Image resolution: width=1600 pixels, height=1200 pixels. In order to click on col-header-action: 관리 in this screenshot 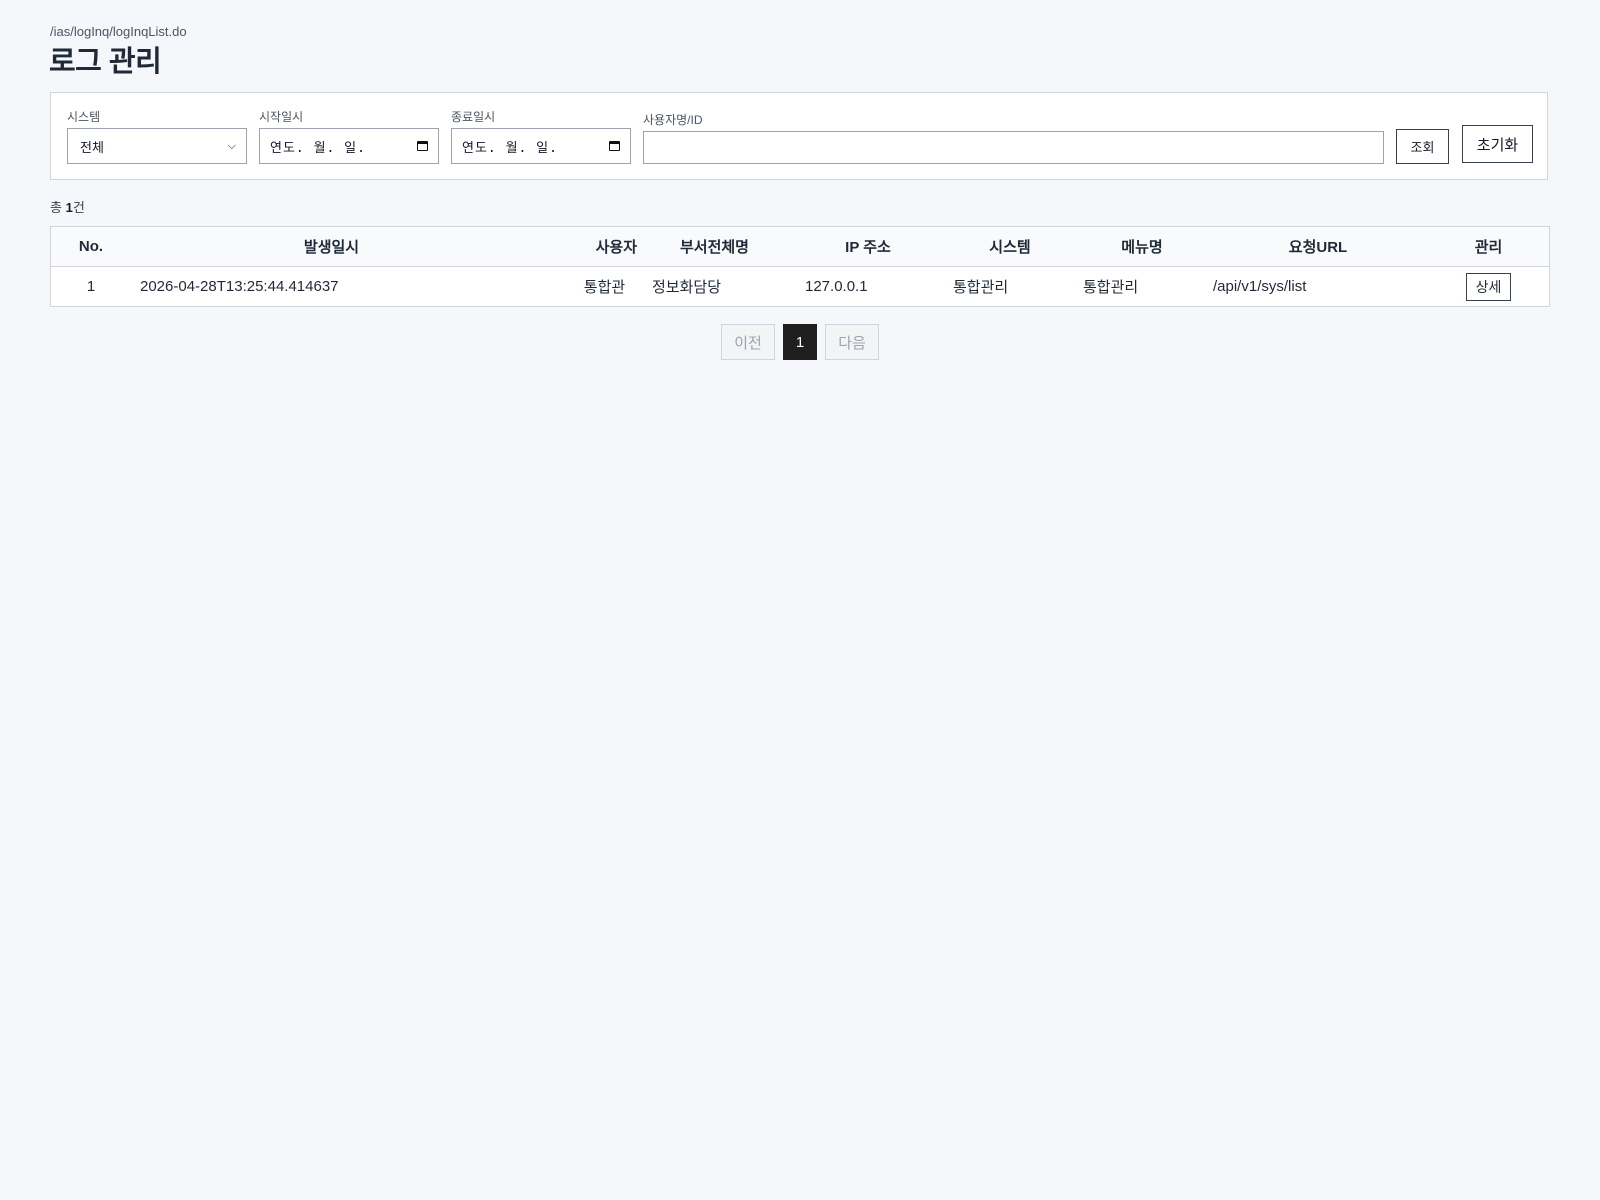, I will do `click(1488, 247)`.